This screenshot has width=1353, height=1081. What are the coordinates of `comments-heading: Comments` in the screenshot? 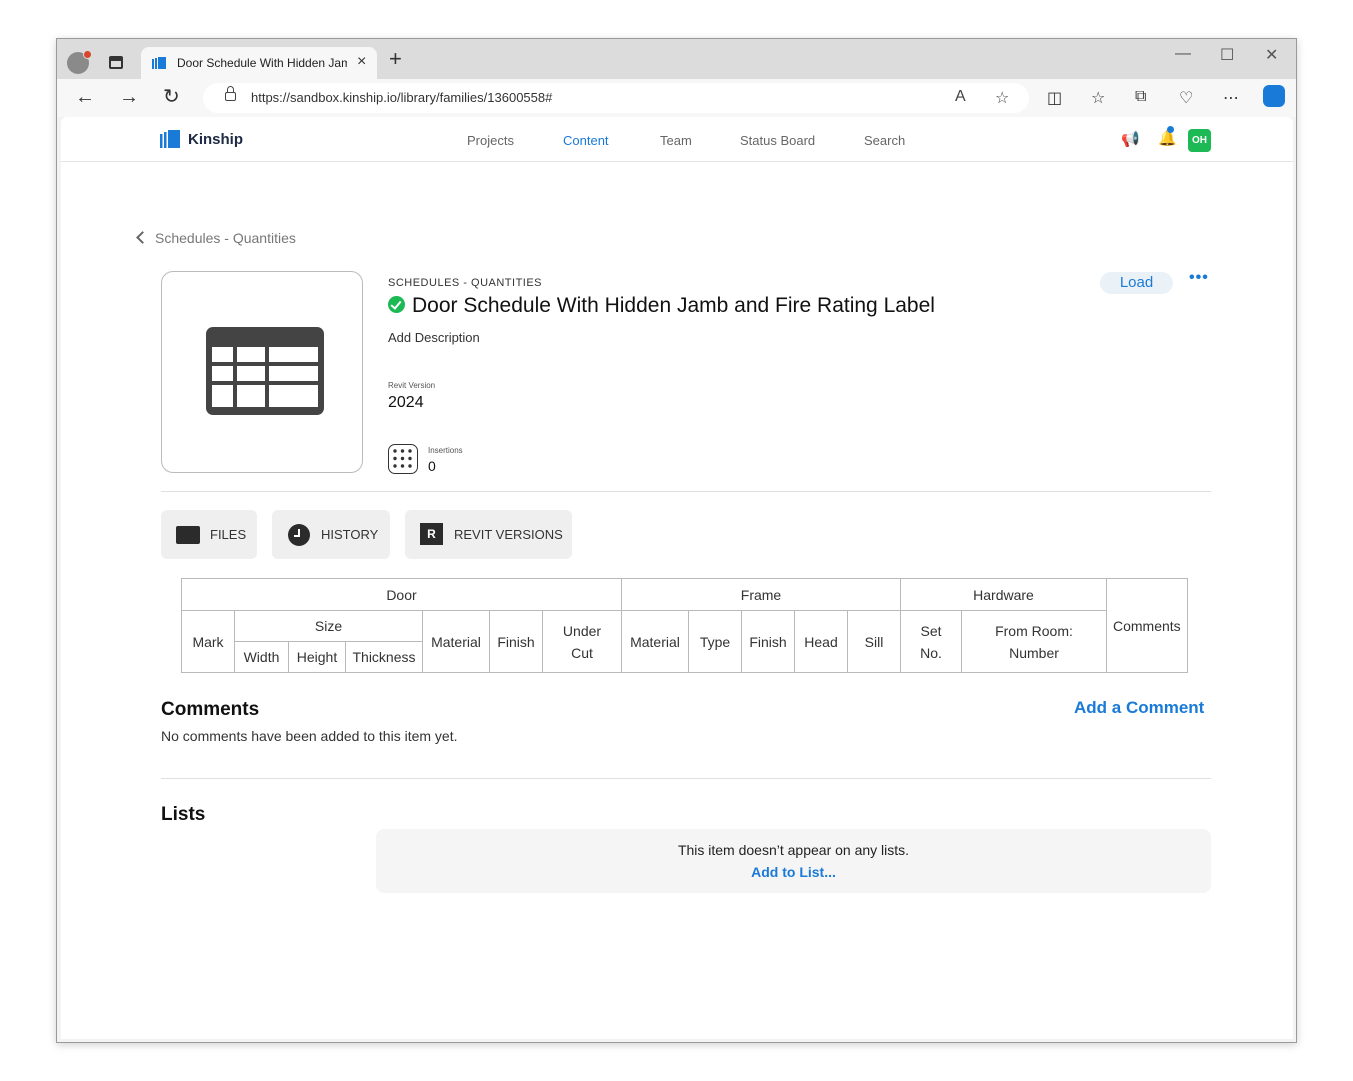 It's located at (210, 709).